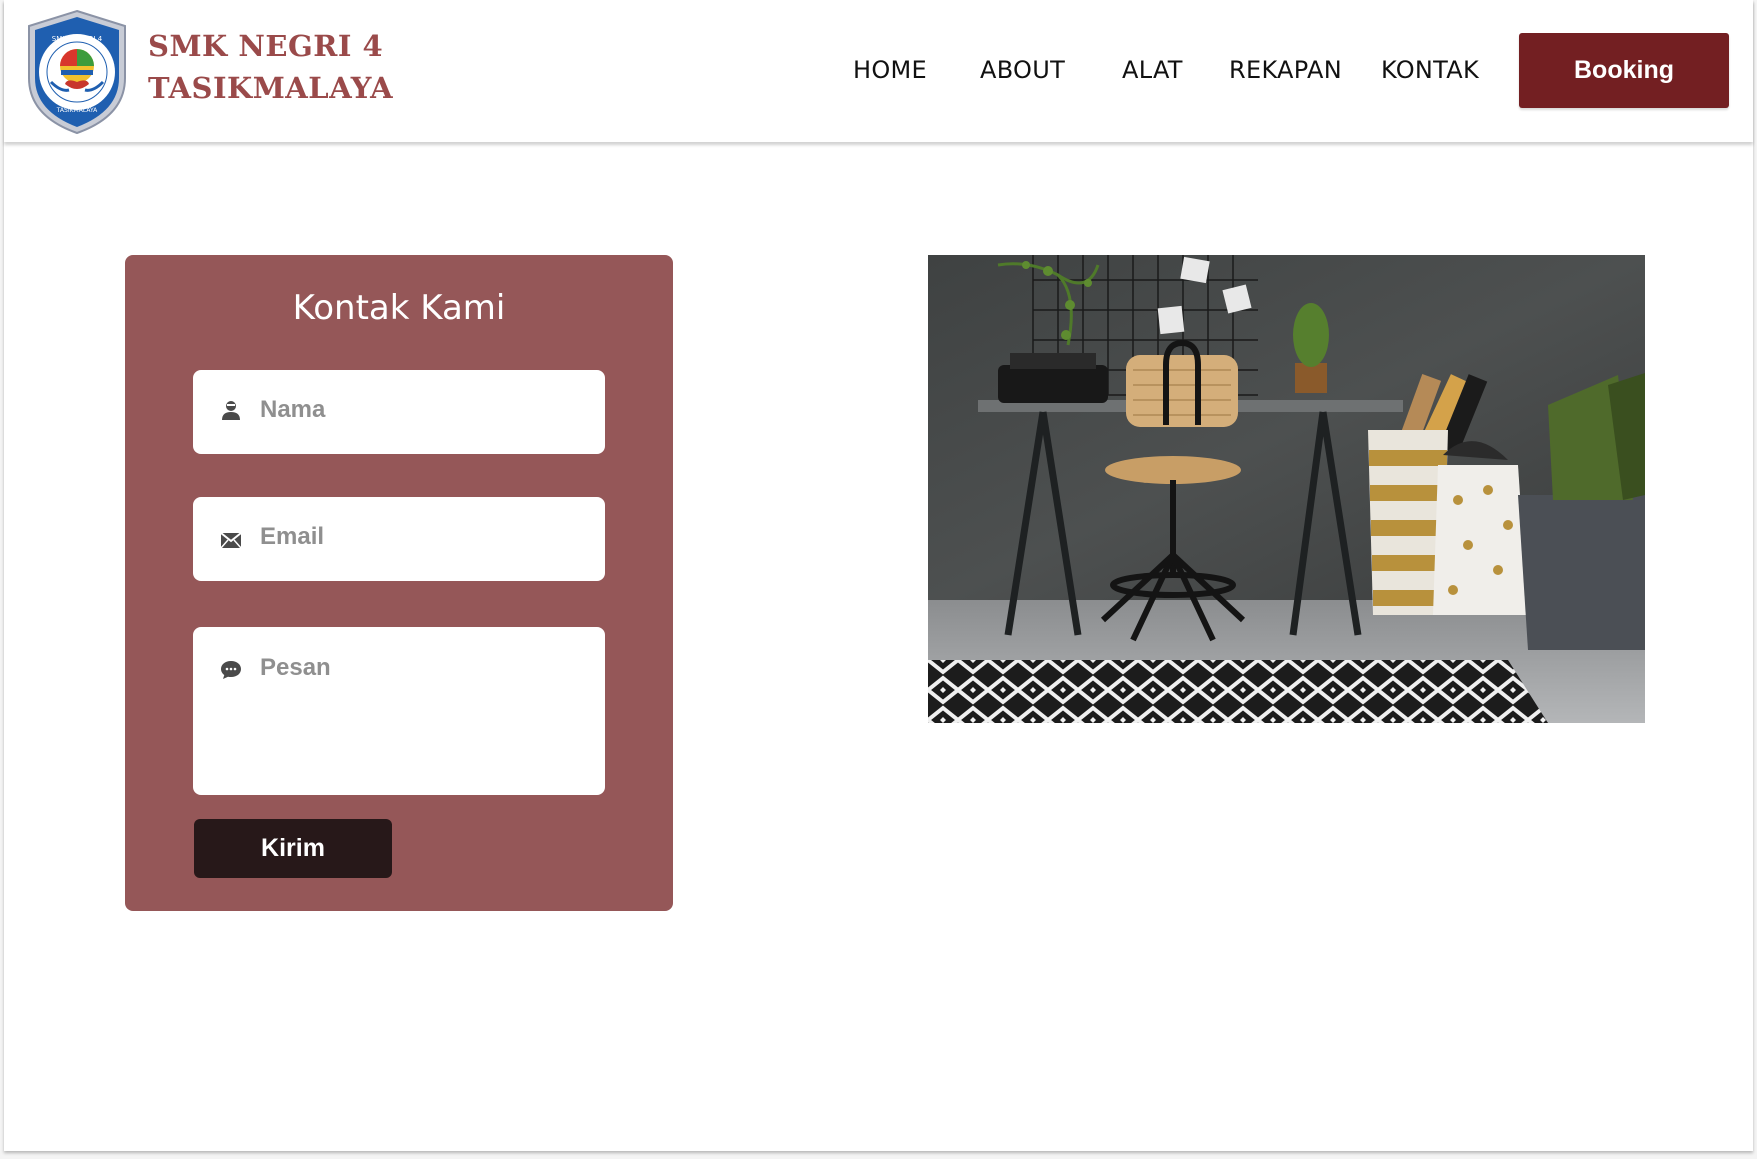 The image size is (1757, 1159). What do you see at coordinates (77, 110) in the screenshot?
I see `logo-text-bottom: TASIKMALAYA` at bounding box center [77, 110].